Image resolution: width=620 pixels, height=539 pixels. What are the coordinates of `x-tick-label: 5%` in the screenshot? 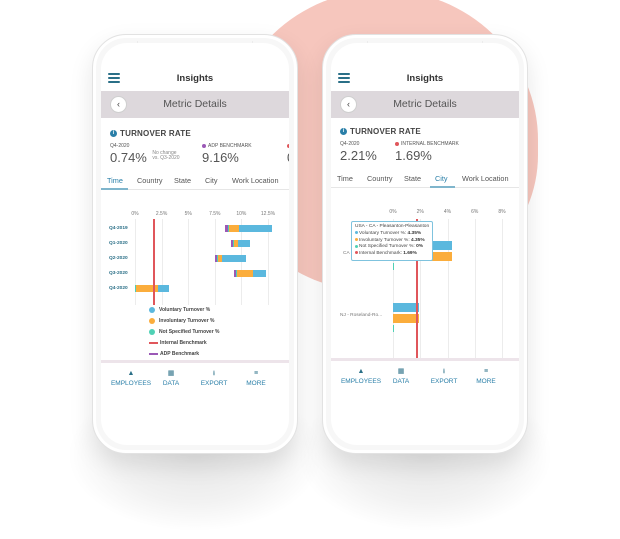 It's located at (188, 214).